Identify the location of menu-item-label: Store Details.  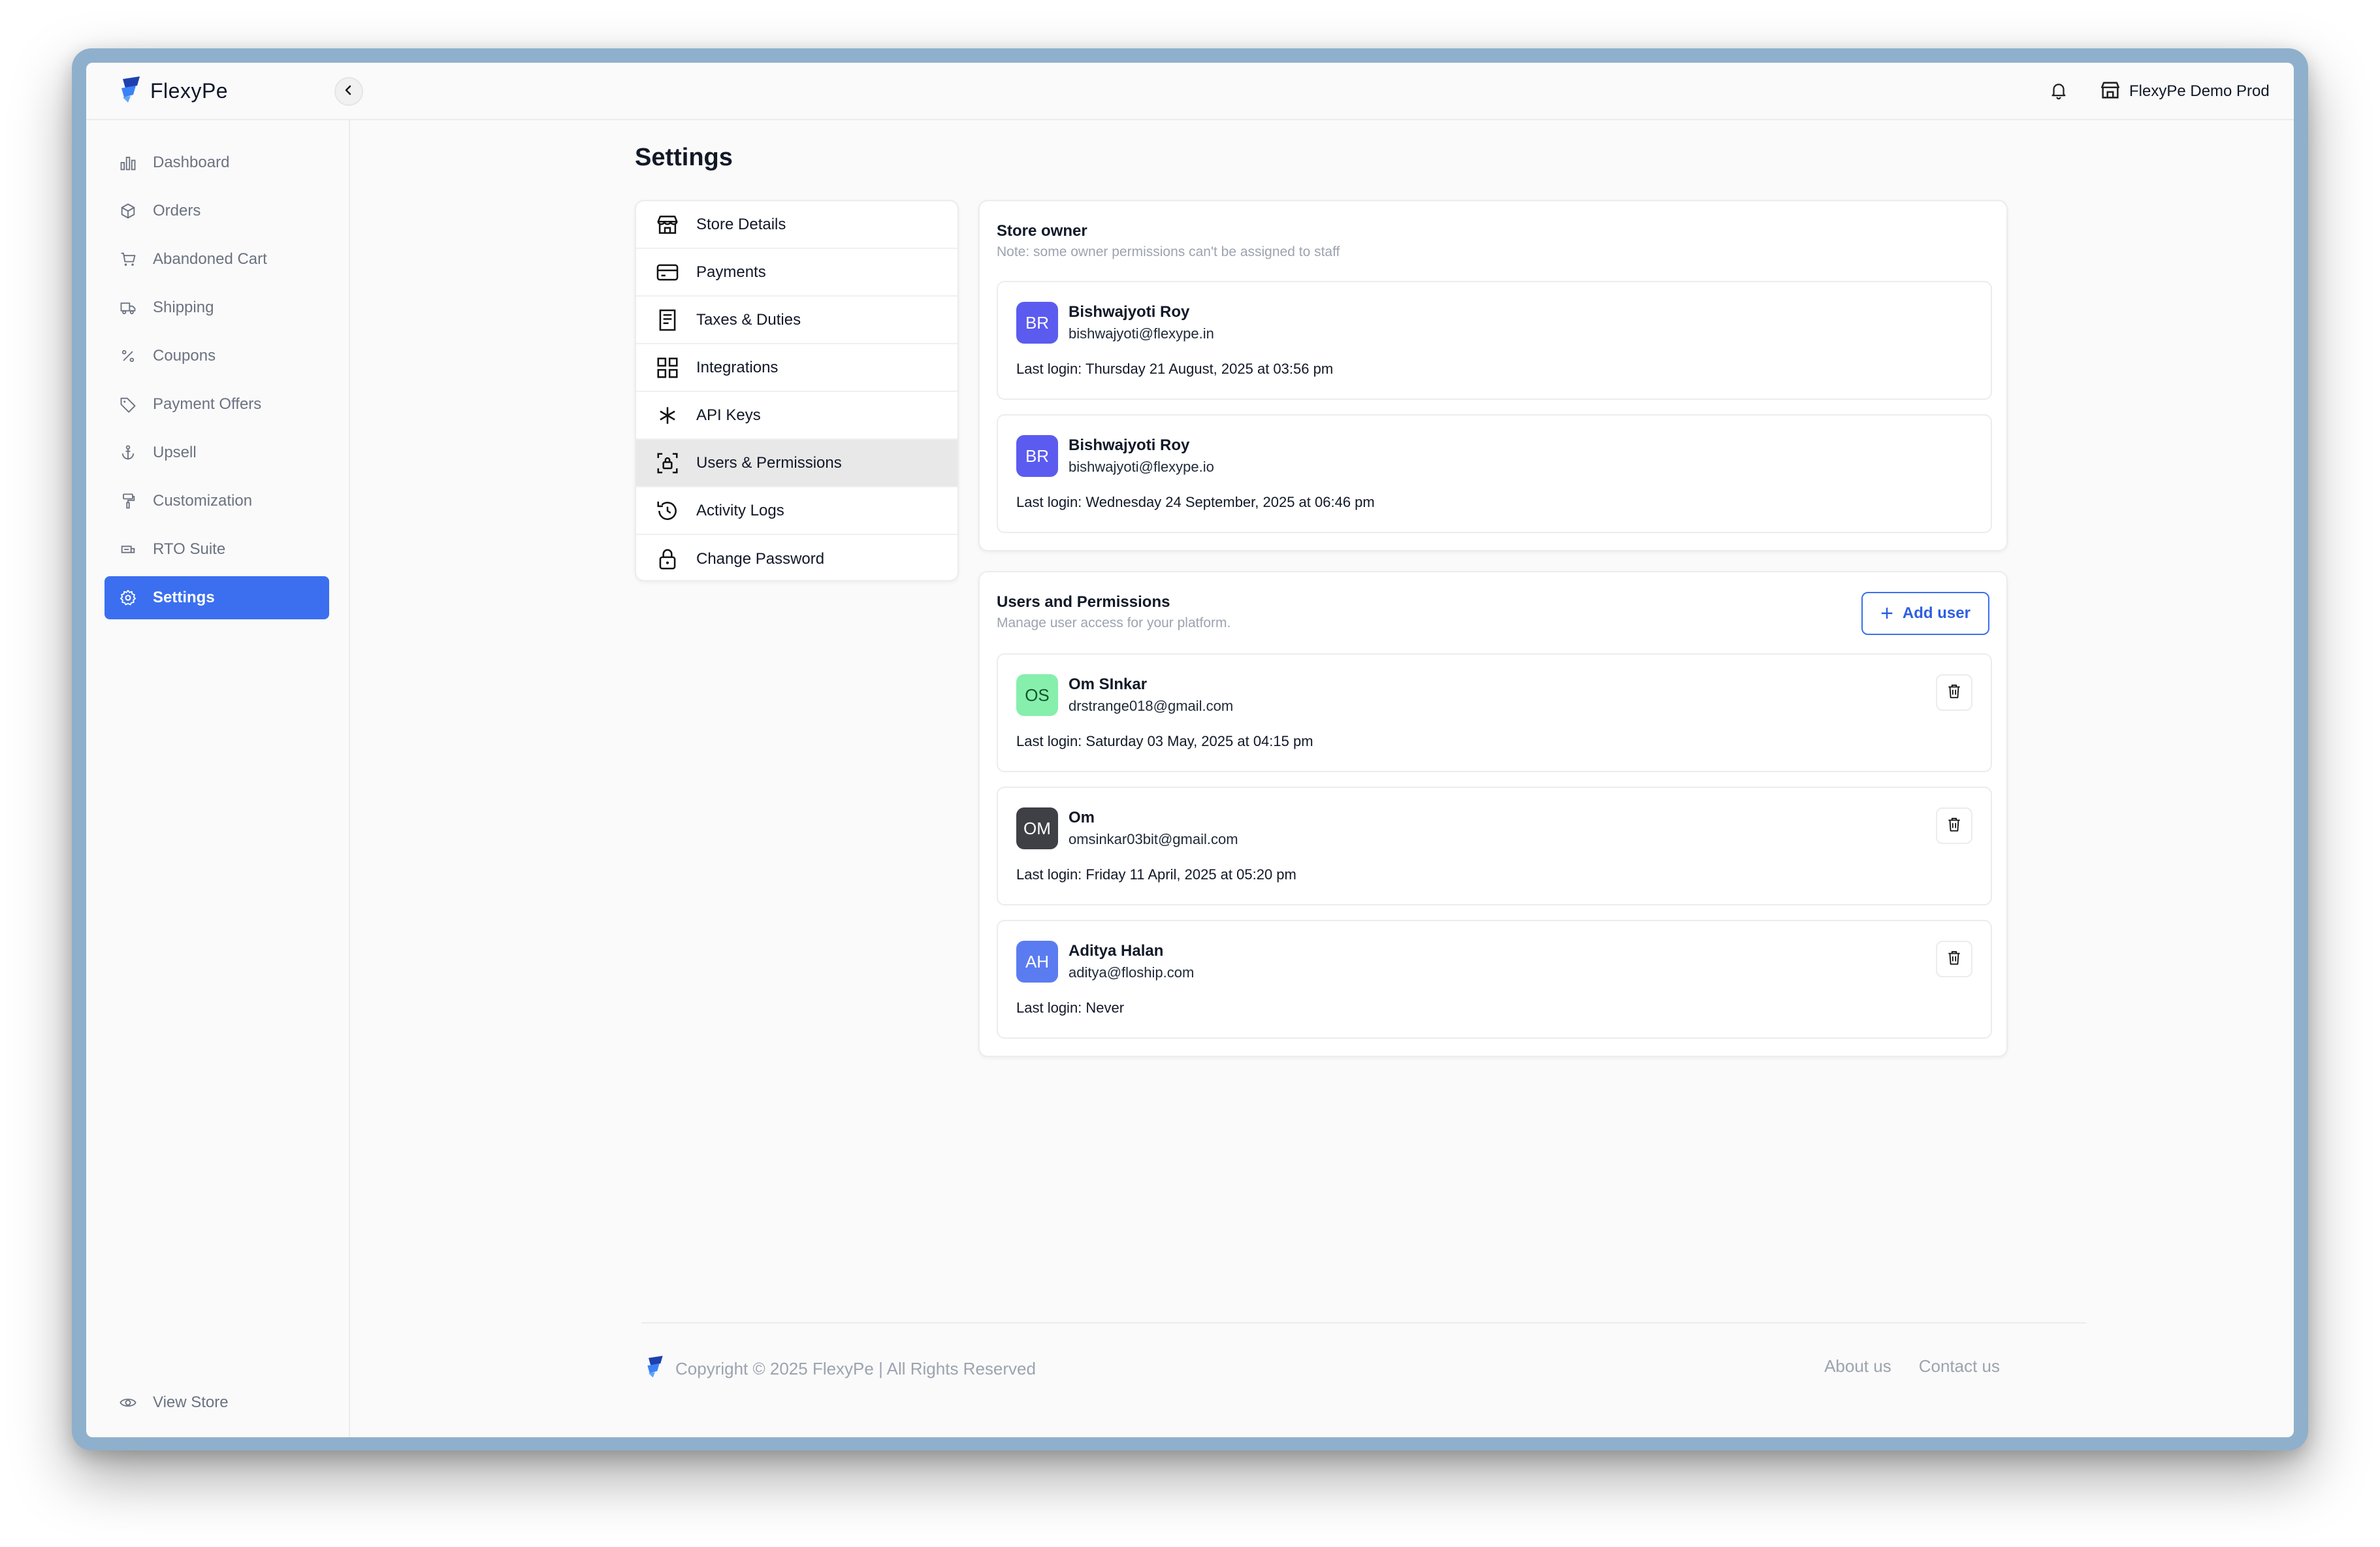
(741, 224).